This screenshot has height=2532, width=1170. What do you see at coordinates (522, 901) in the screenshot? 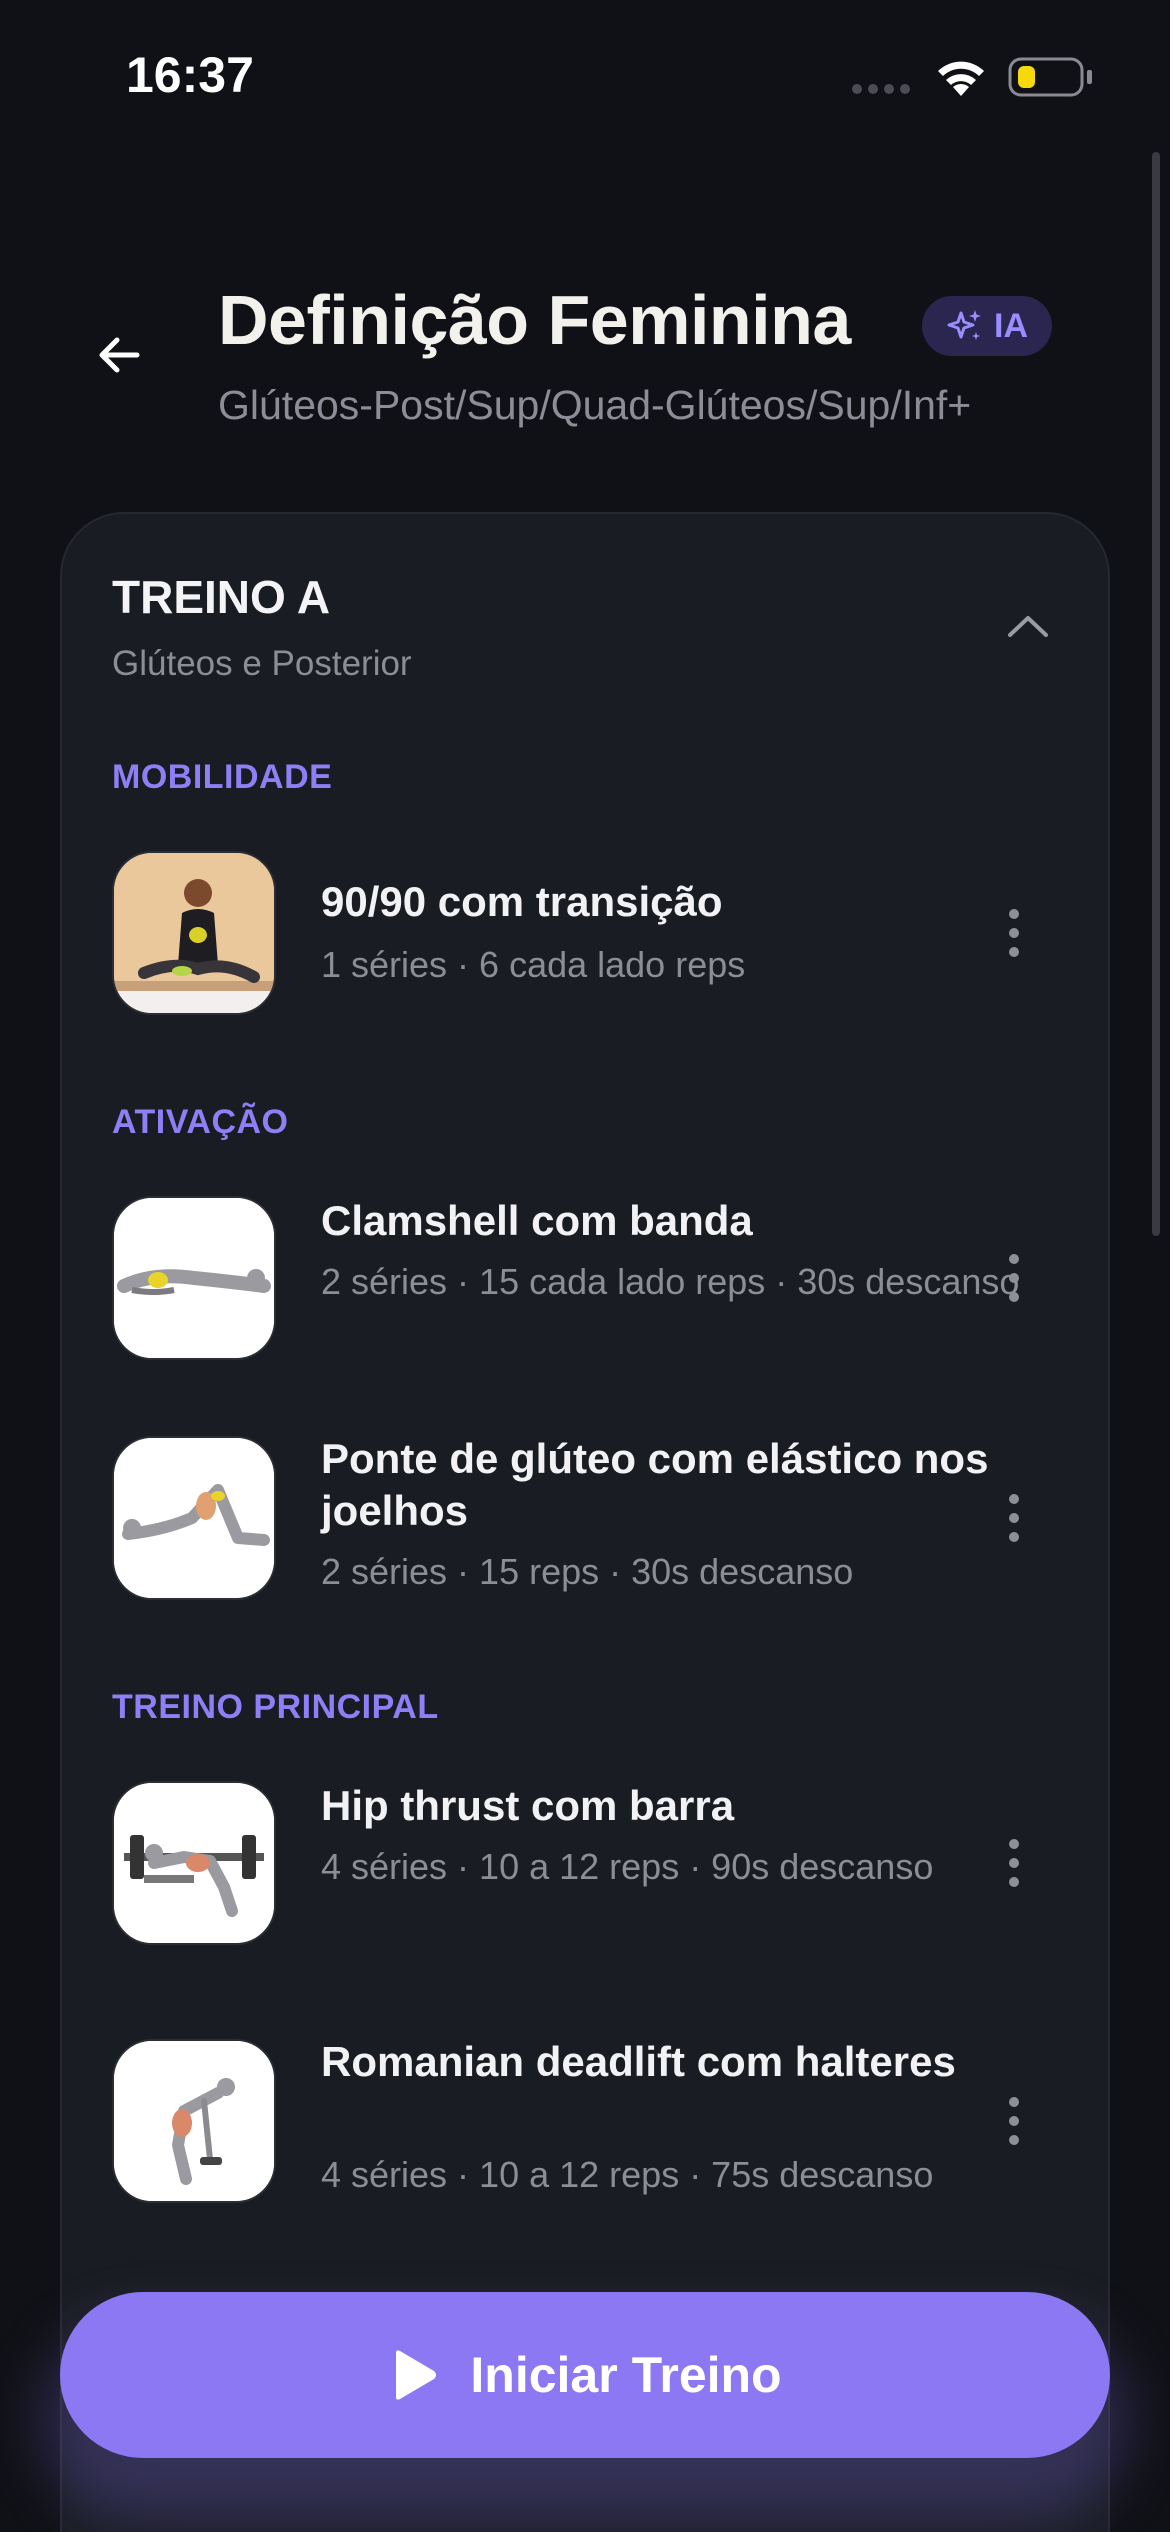
I see `exercise-name: 90/90 com transição` at bounding box center [522, 901].